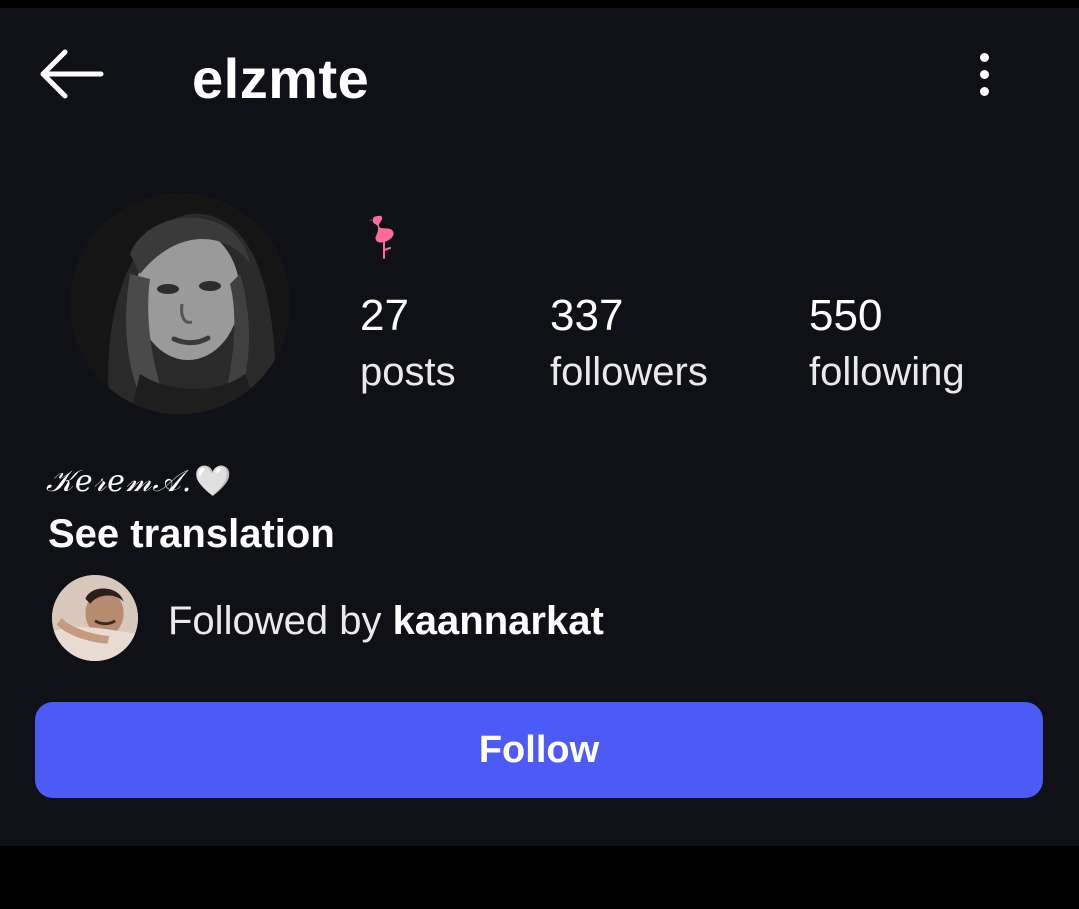 The image size is (1079, 909). I want to click on back-button, so click(70, 74).